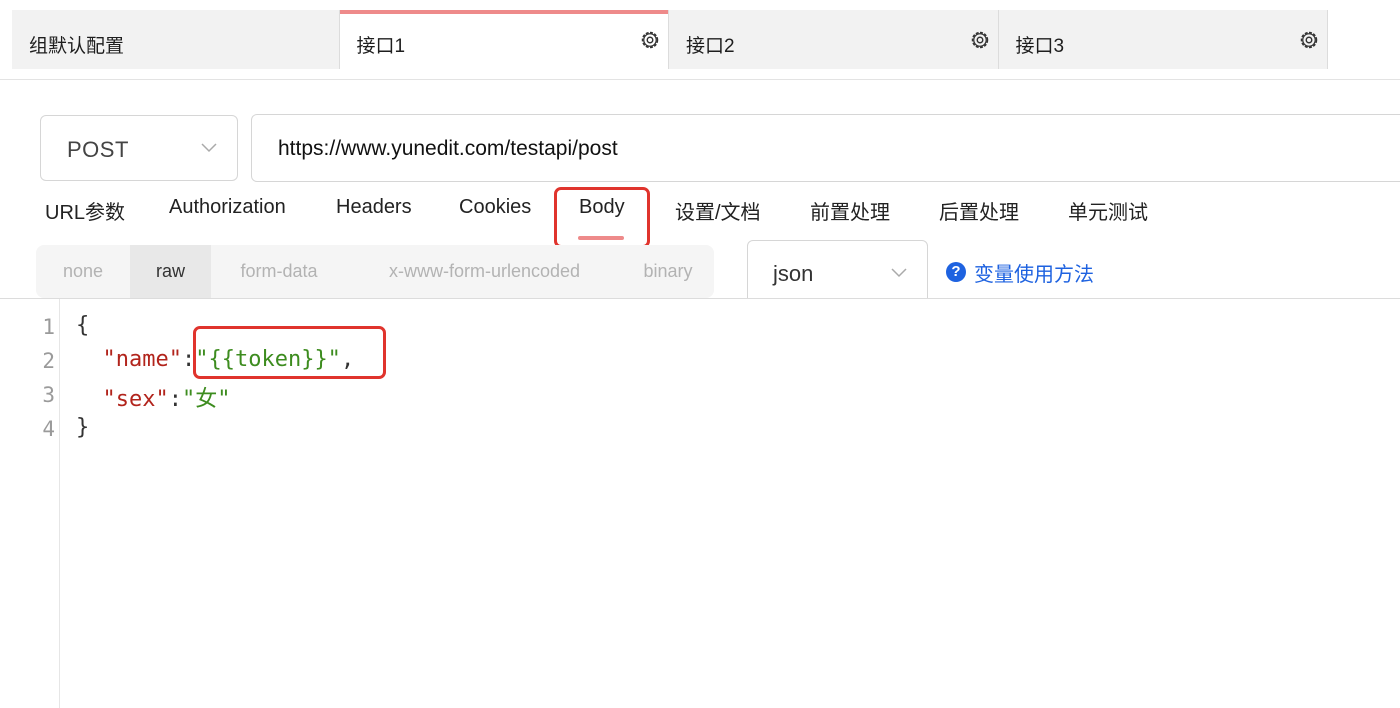  What do you see at coordinates (1040, 46) in the screenshot?
I see `tab-label: 接口3` at bounding box center [1040, 46].